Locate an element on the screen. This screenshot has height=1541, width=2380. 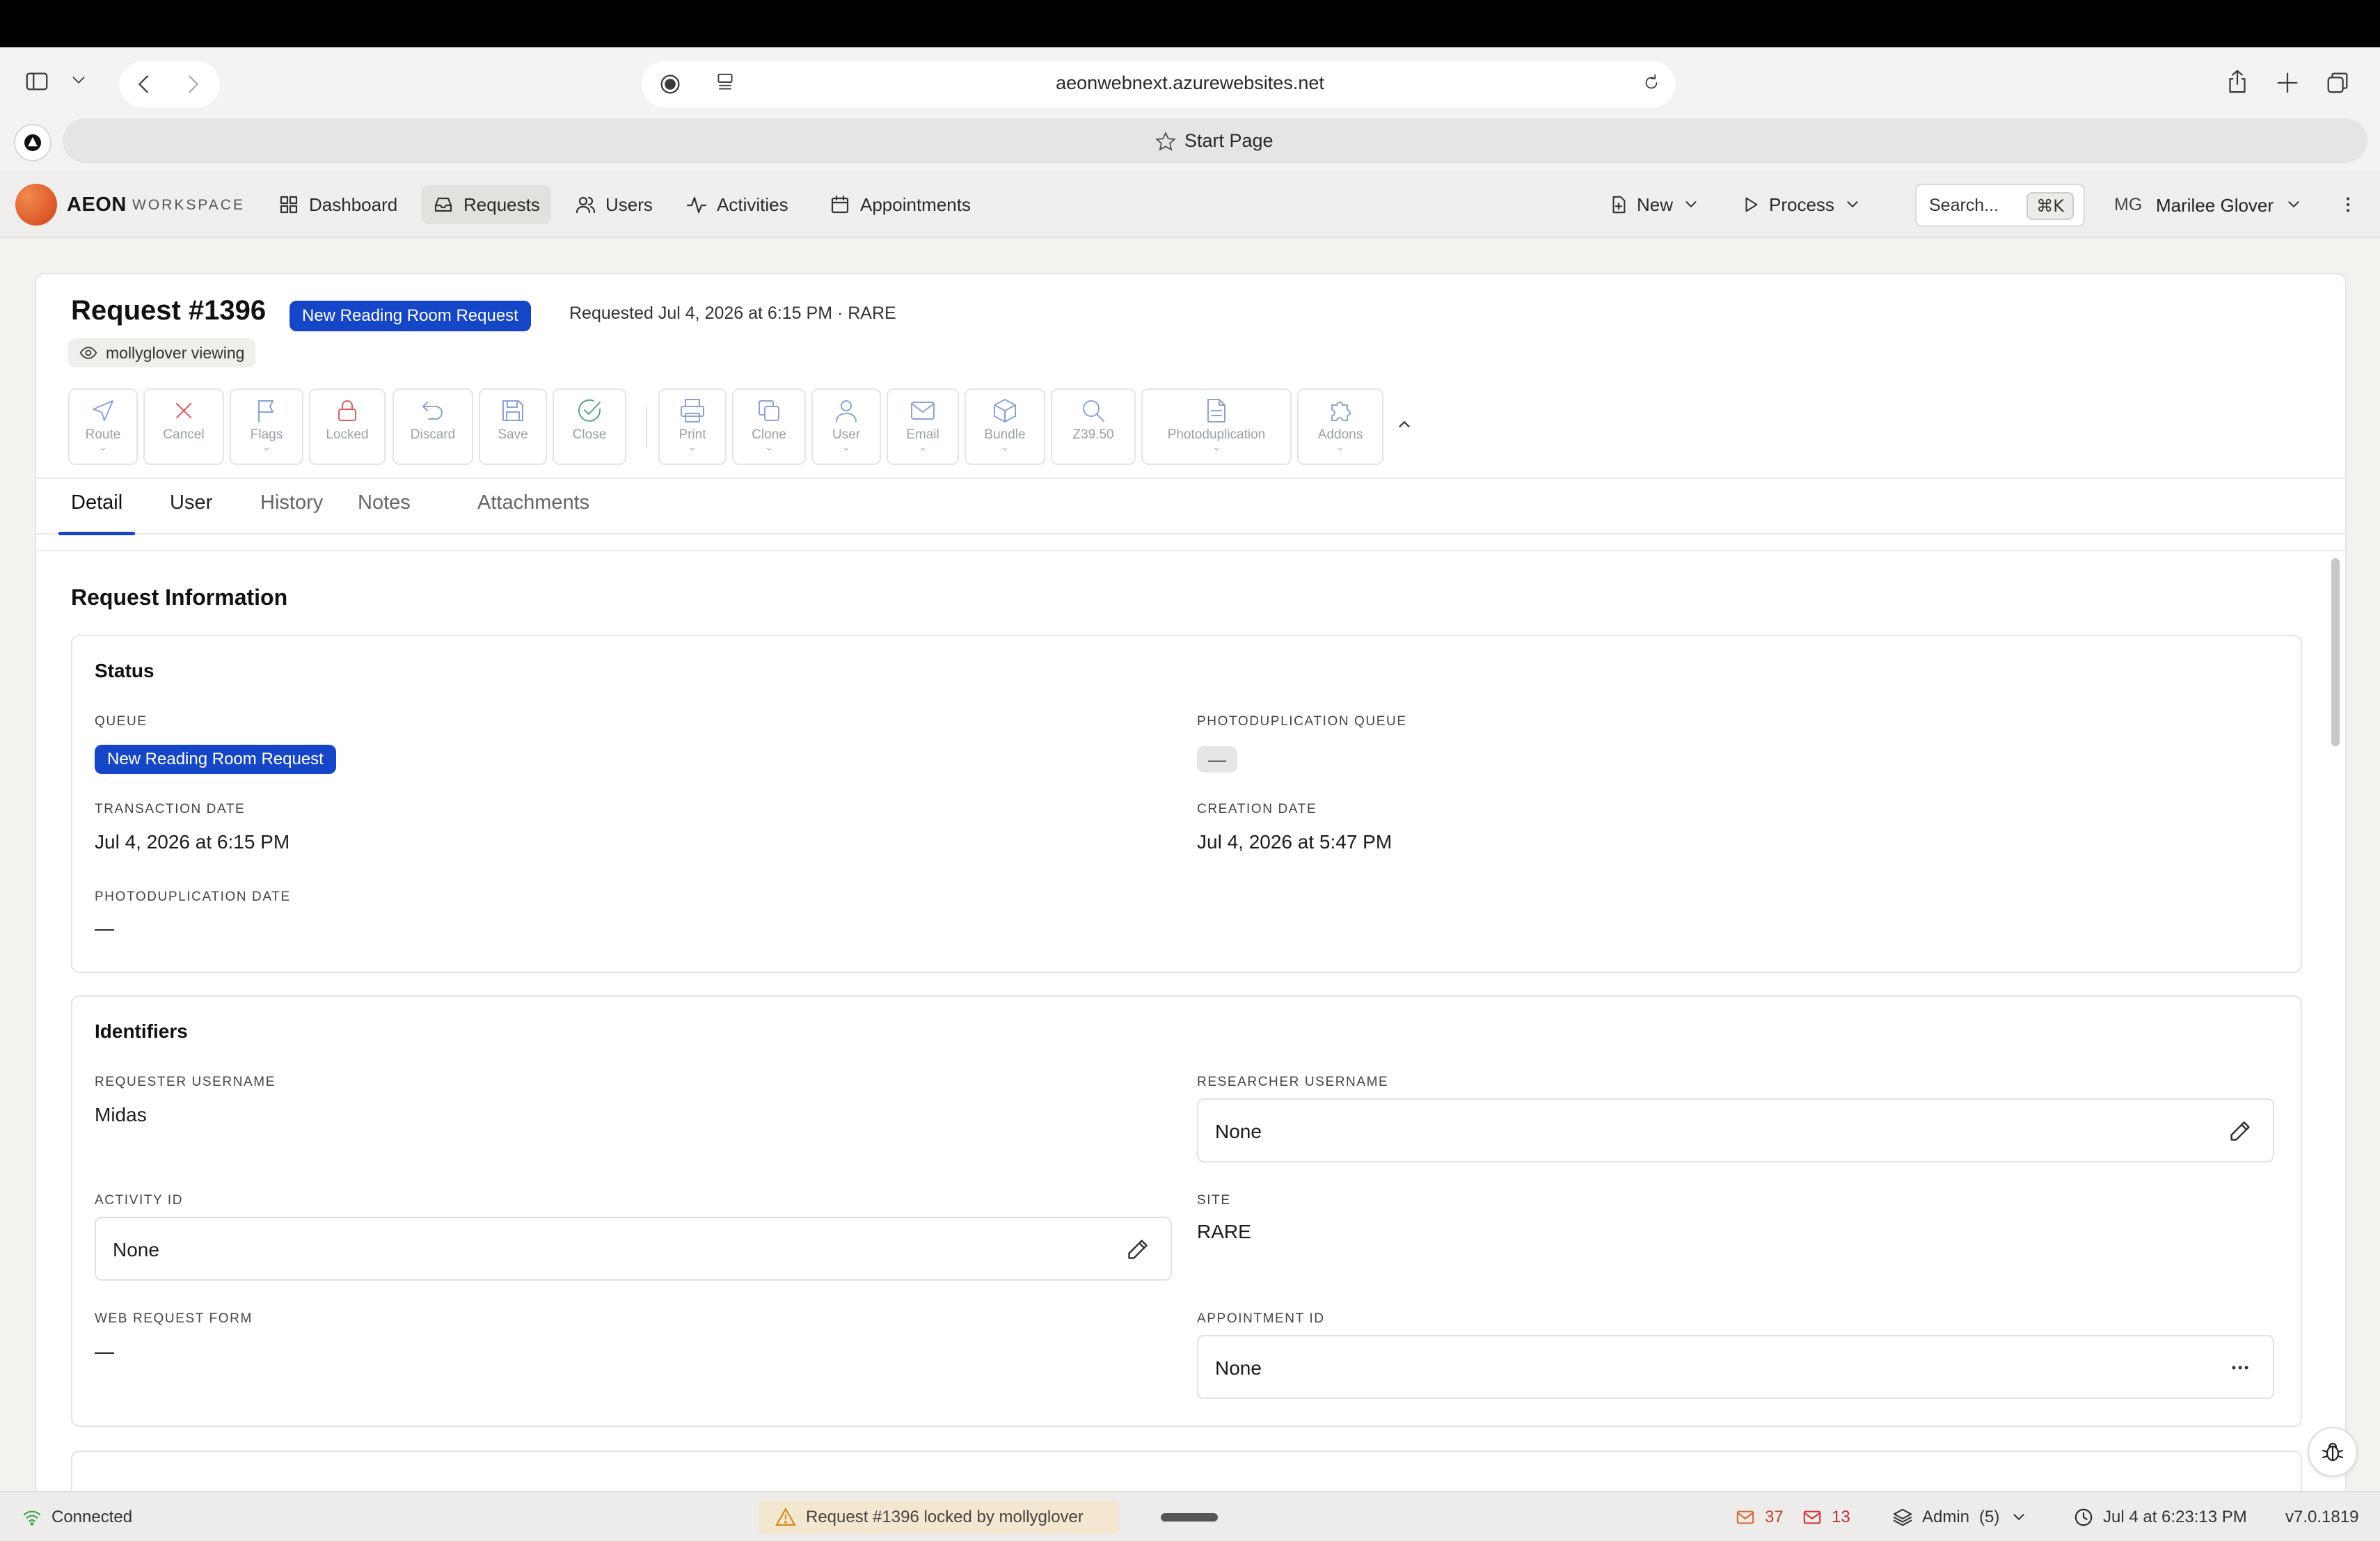
x-icon is located at coordinates (183, 410).